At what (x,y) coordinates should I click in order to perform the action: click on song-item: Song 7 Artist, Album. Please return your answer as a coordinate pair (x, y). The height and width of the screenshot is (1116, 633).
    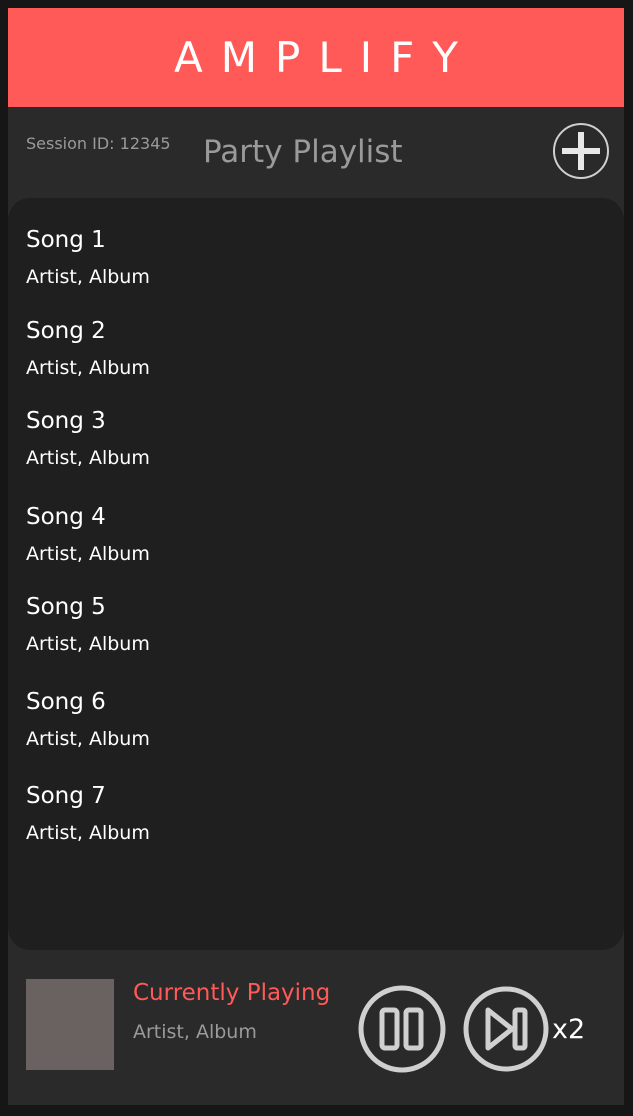
    Looking at the image, I should click on (88, 813).